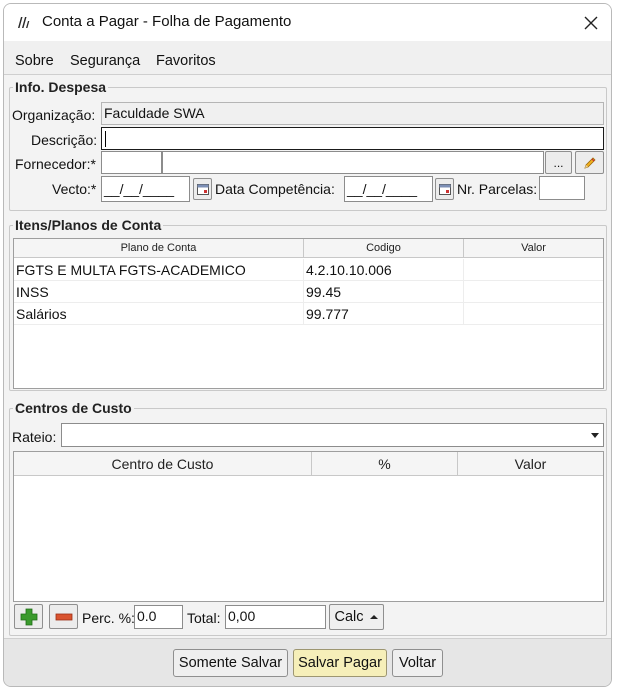  I want to click on fornecedor-label: Fornecedor:*, so click(55, 164).